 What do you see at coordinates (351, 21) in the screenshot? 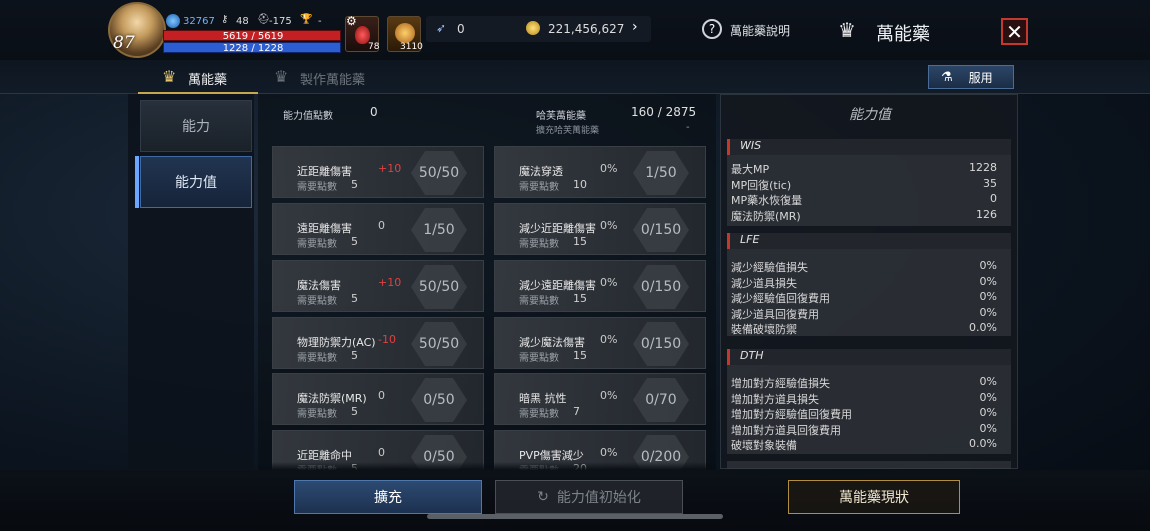
I see `settings-gear-icon: ⚙` at bounding box center [351, 21].